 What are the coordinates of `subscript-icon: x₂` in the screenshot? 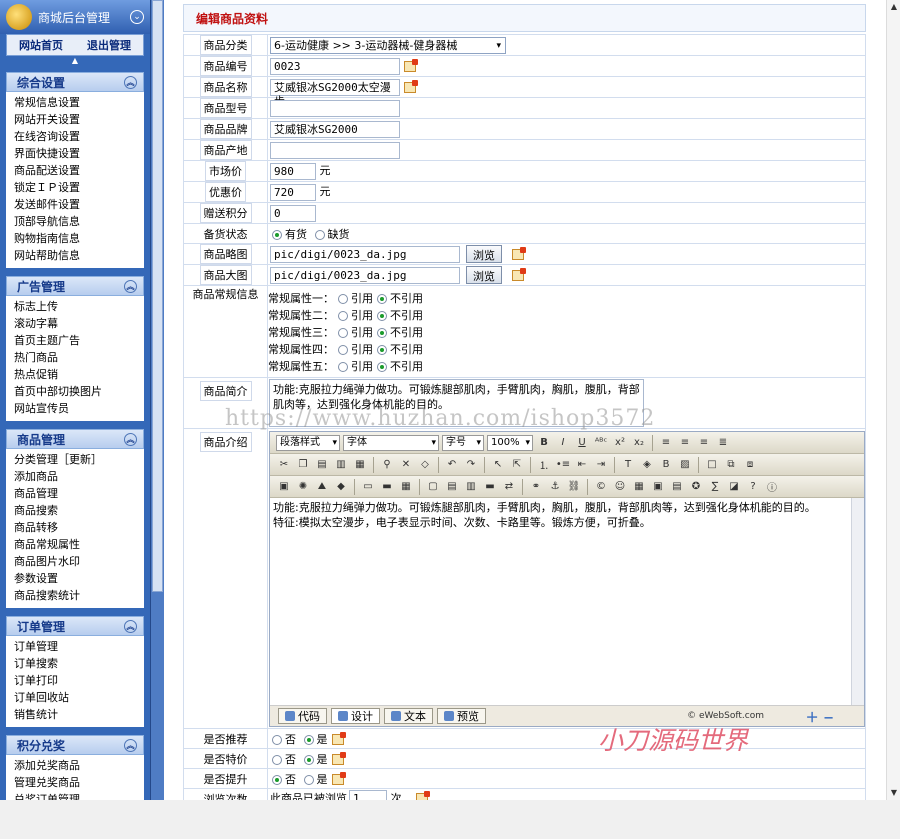 It's located at (639, 443).